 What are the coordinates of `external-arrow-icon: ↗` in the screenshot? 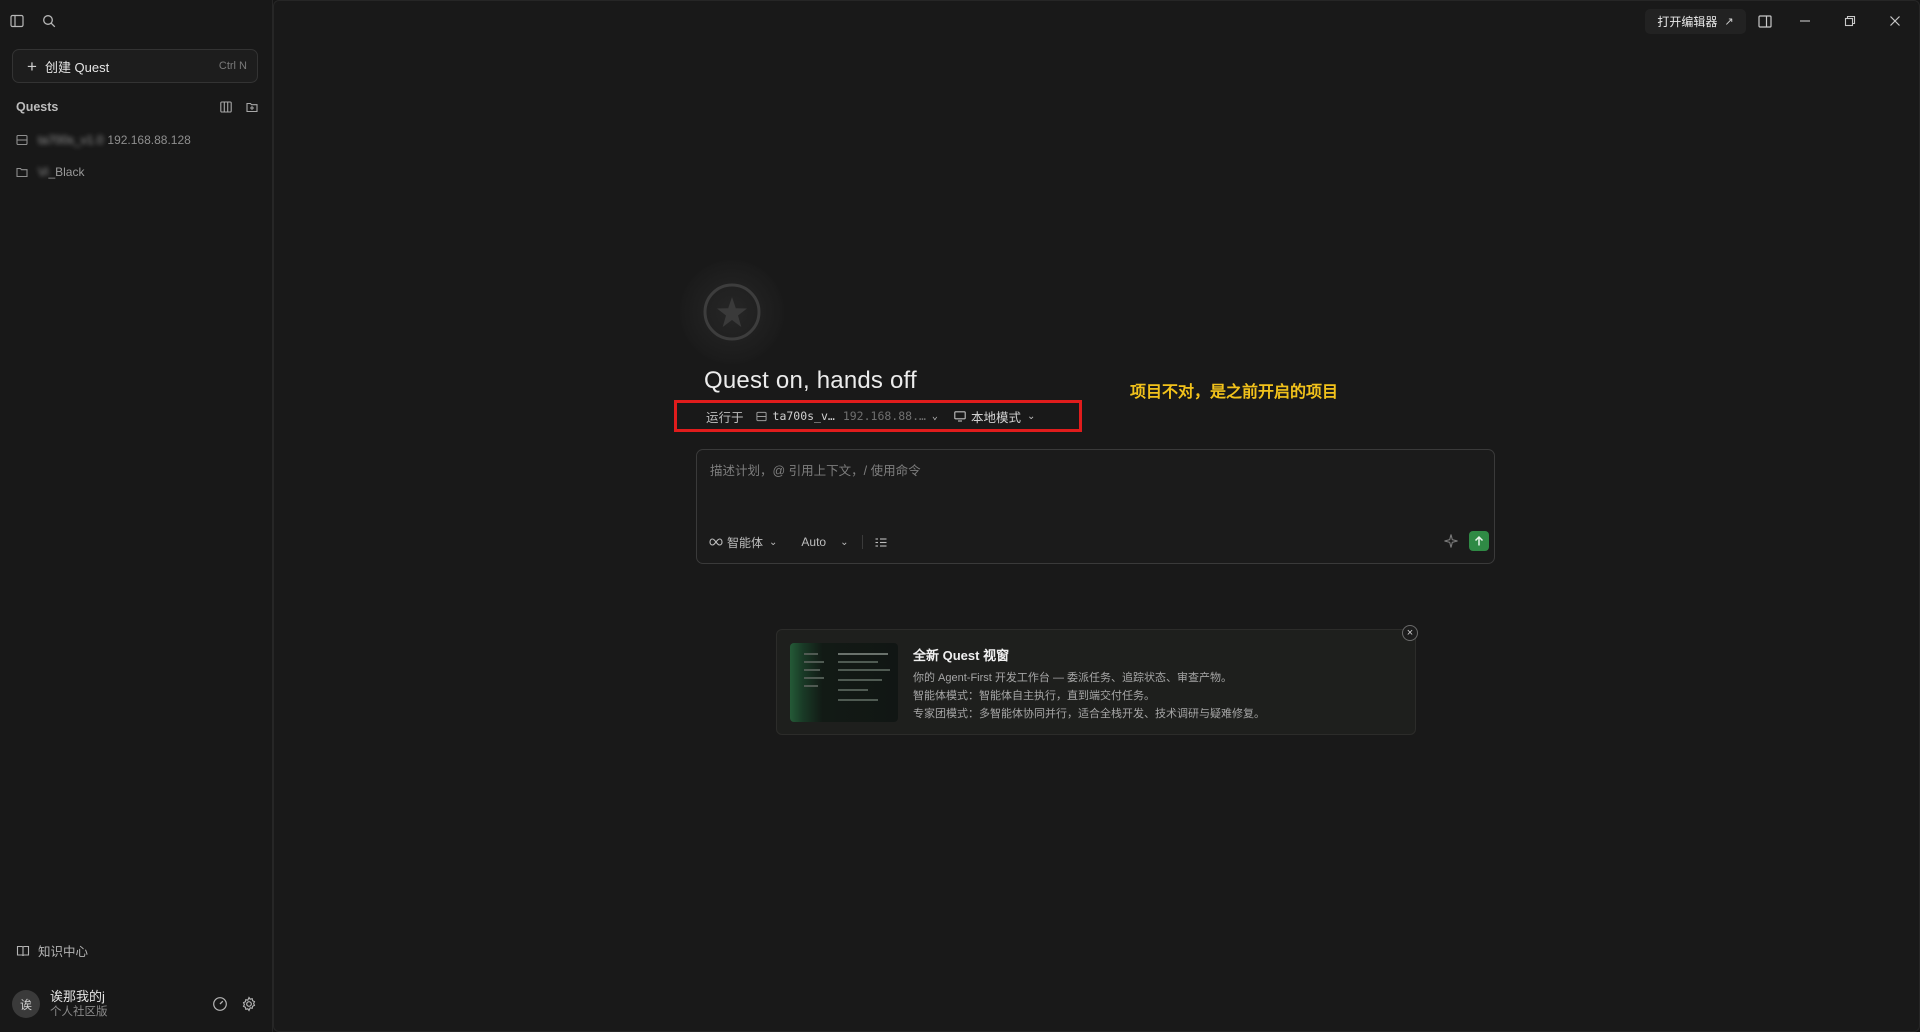 It's located at (1729, 22).